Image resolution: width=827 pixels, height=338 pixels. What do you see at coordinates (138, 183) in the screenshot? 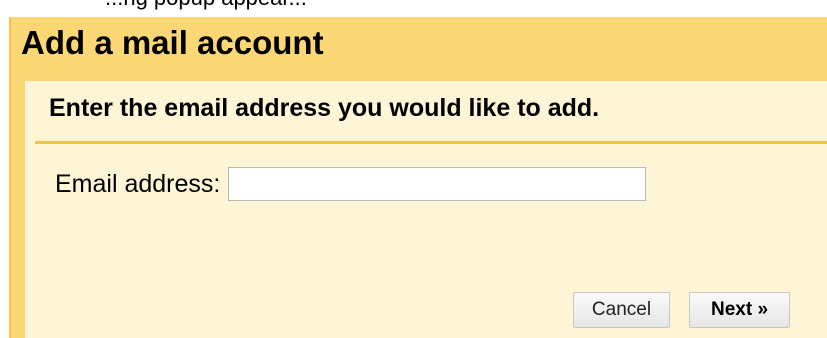
I see `email-label: Email address:` at bounding box center [138, 183].